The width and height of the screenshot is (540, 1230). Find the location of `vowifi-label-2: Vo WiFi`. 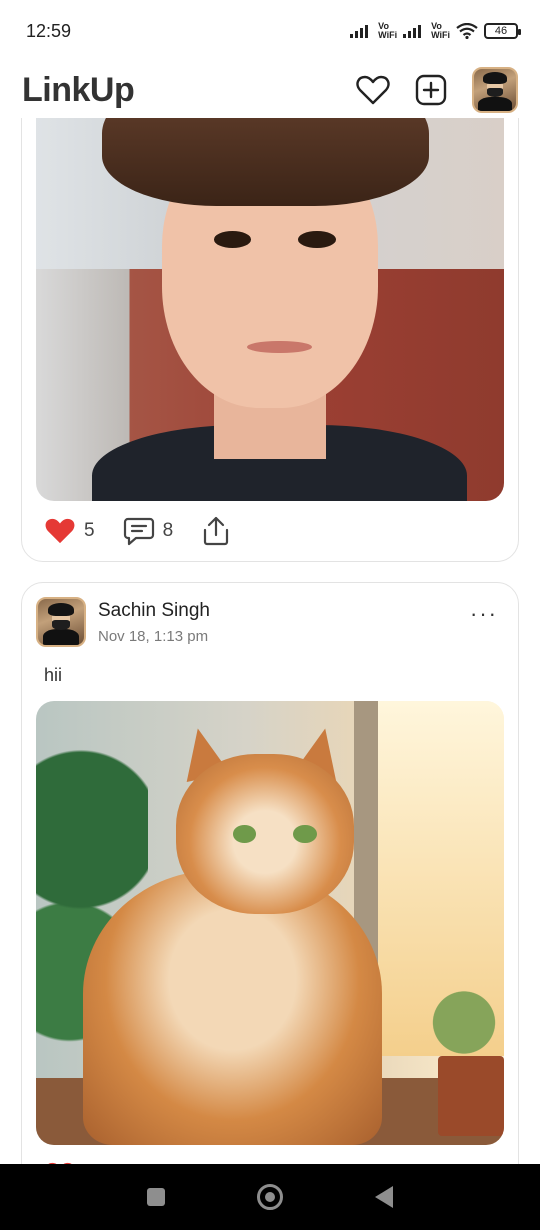

vowifi-label-2: Vo WiFi is located at coordinates (440, 30).